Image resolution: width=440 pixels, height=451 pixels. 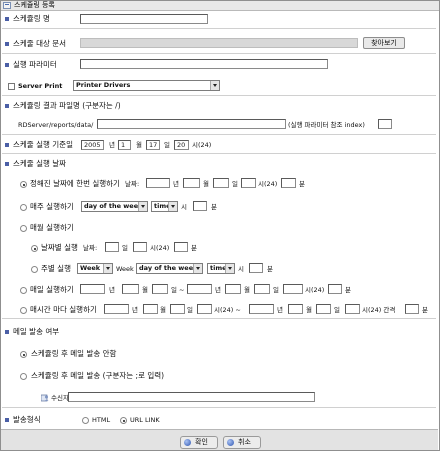 What do you see at coordinates (335, 289) in the screenshot?
I see `daily-min-input` at bounding box center [335, 289].